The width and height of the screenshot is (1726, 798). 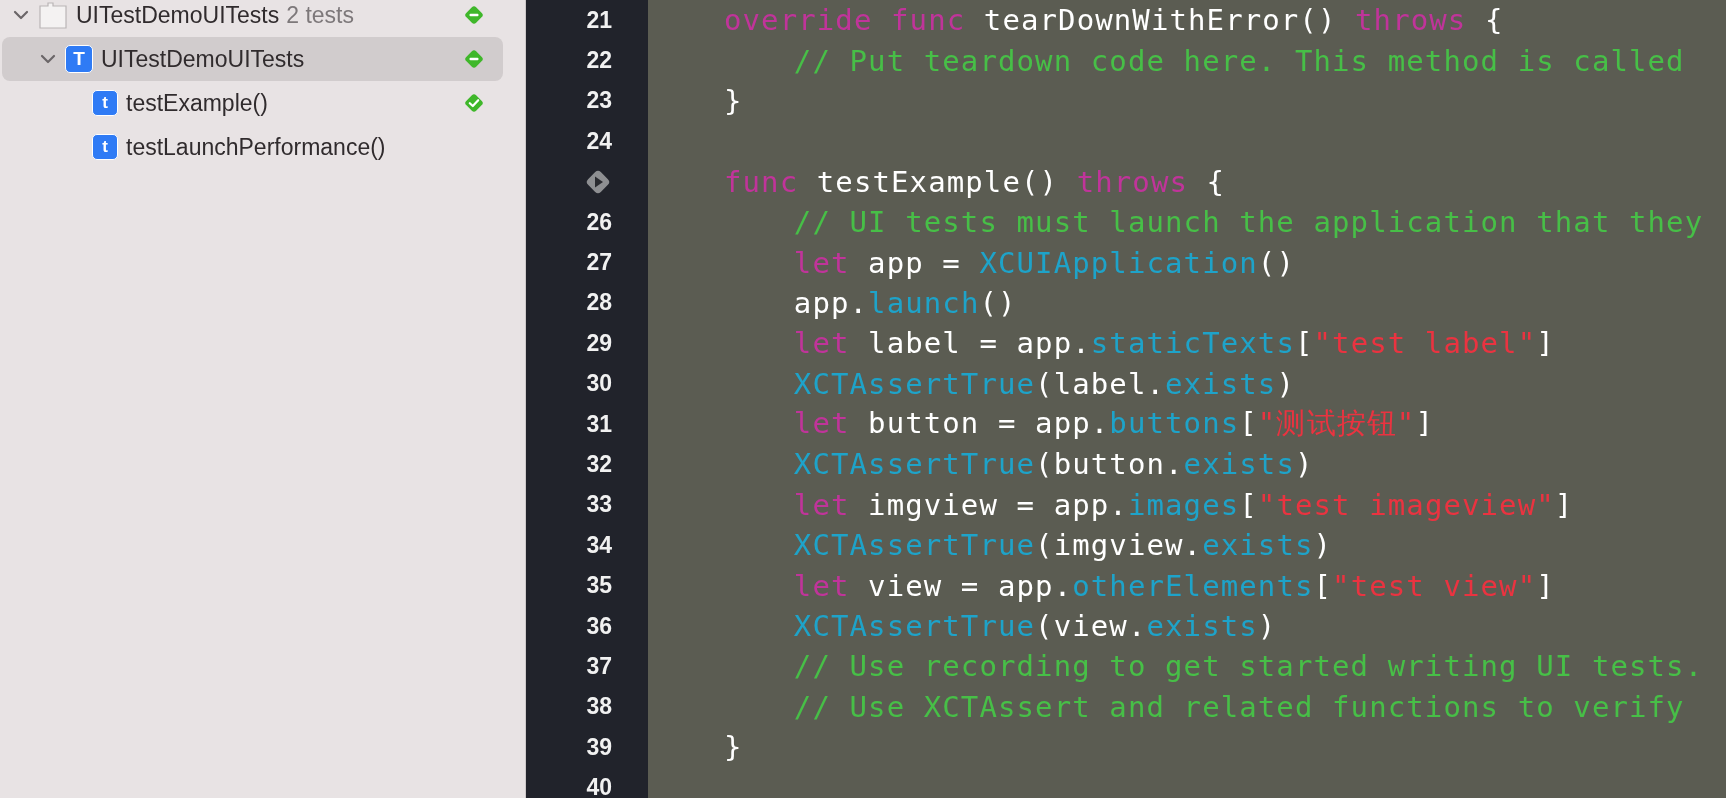 What do you see at coordinates (599, 303) in the screenshot?
I see `line-number: 28` at bounding box center [599, 303].